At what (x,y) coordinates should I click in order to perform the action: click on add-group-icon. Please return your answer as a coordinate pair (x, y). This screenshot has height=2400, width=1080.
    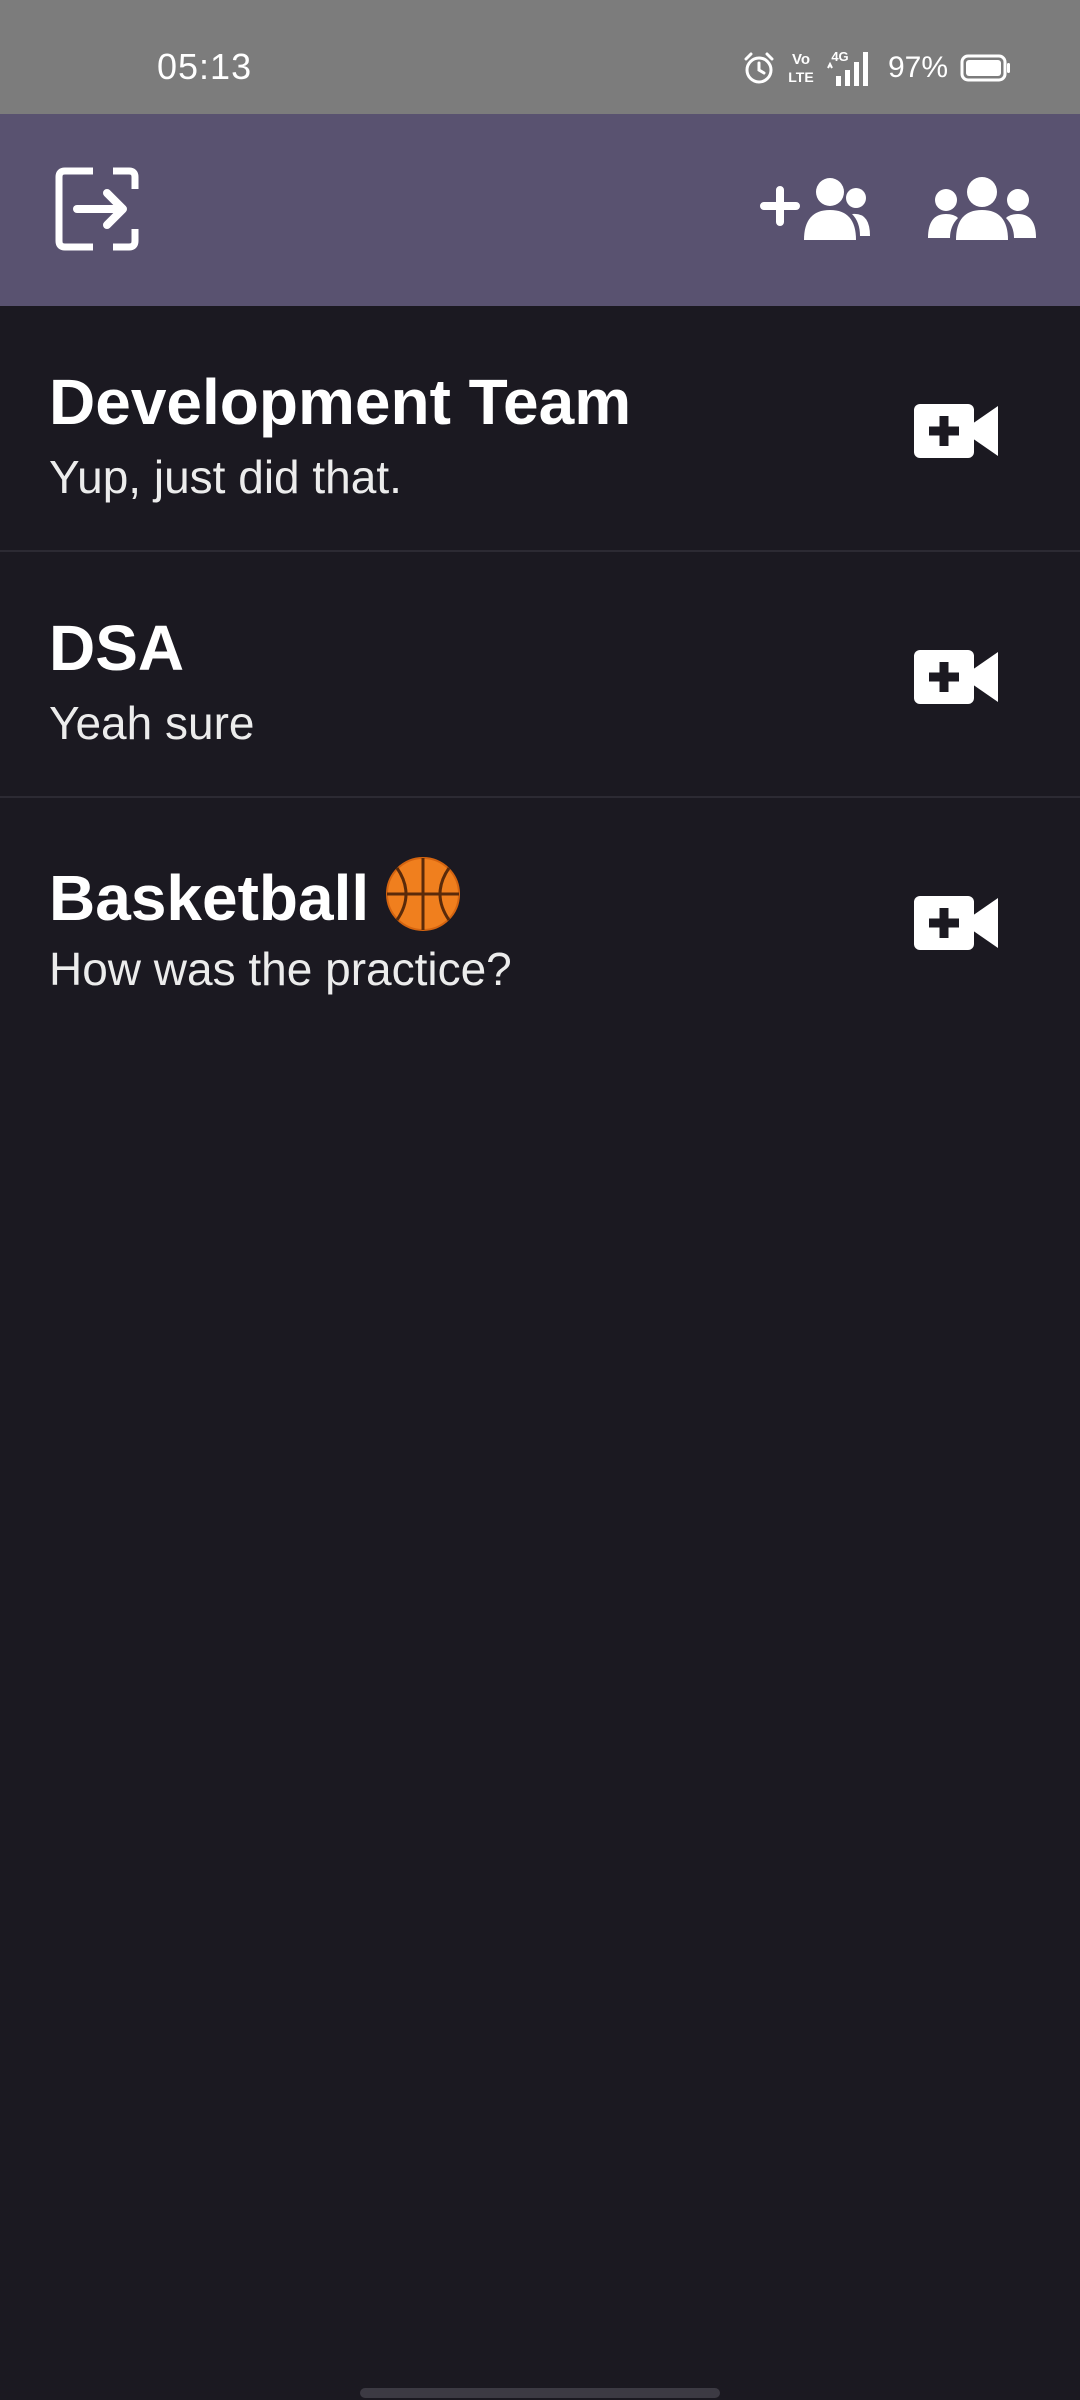
    Looking at the image, I should click on (816, 211).